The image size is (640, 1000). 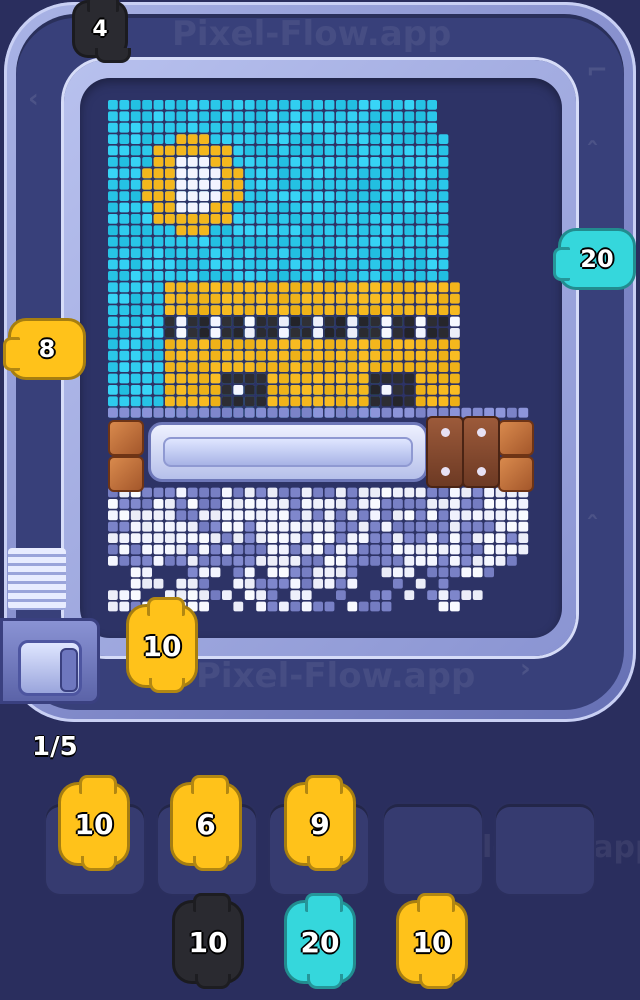 I want to click on pig-on-track-yellow: 8, so click(x=44, y=349).